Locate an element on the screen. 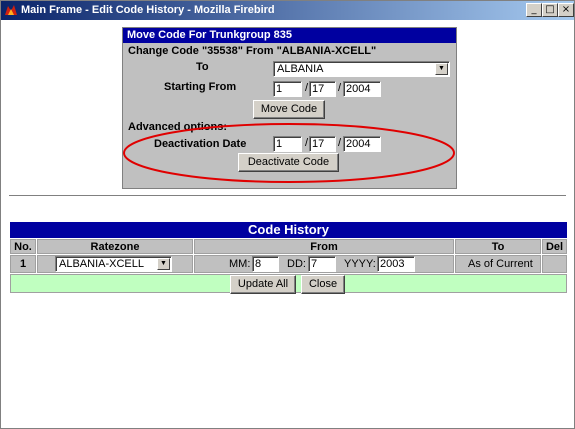 Image resolution: width=575 pixels, height=429 pixels. move-code-button: Move Code is located at coordinates (289, 109).